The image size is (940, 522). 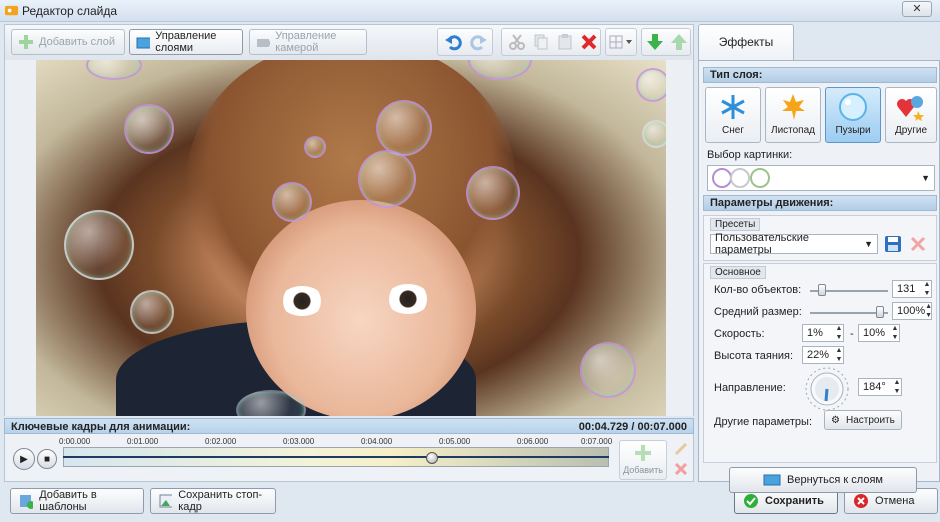 What do you see at coordinates (793, 130) in the screenshot?
I see `type-leaves-label: Листопад` at bounding box center [793, 130].